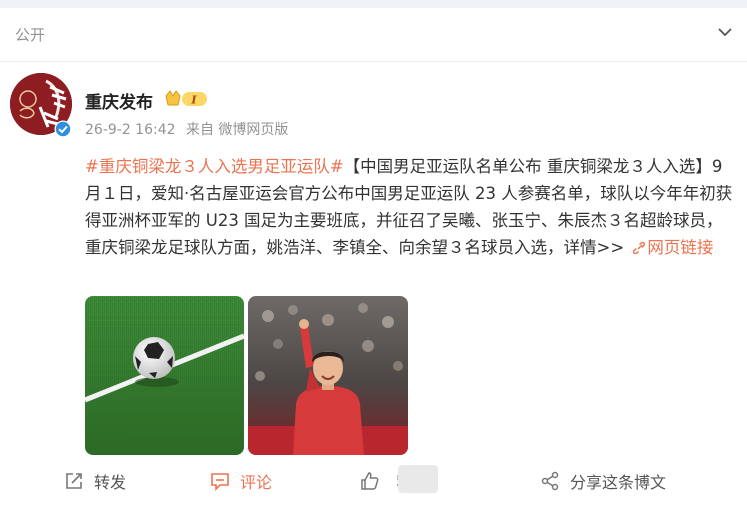 The height and width of the screenshot is (516, 747). Describe the element at coordinates (418, 479) in the screenshot. I see `overlay-button` at that location.